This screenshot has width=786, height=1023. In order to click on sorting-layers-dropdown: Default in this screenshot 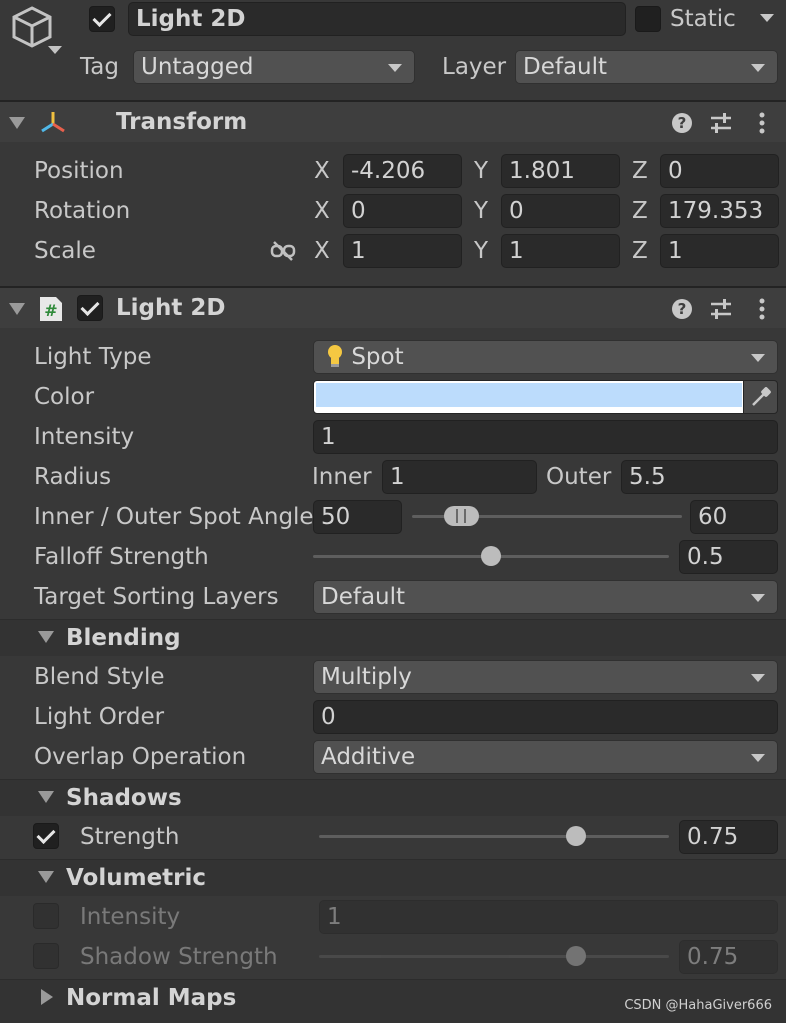, I will do `click(545, 597)`.